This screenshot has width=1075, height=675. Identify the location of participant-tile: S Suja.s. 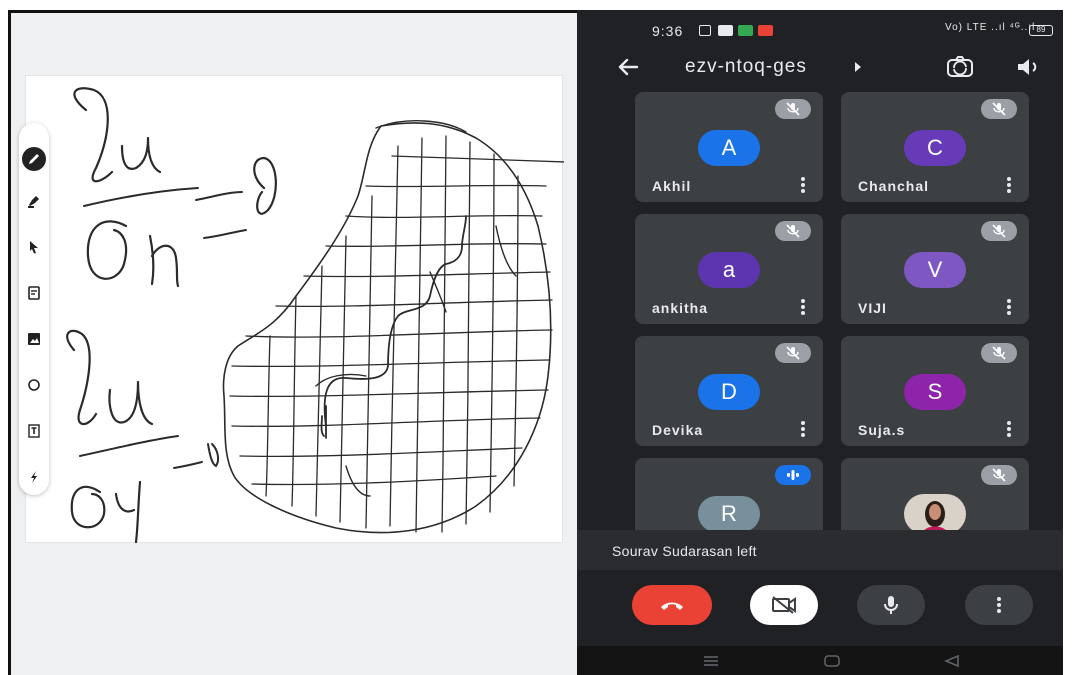
(935, 391).